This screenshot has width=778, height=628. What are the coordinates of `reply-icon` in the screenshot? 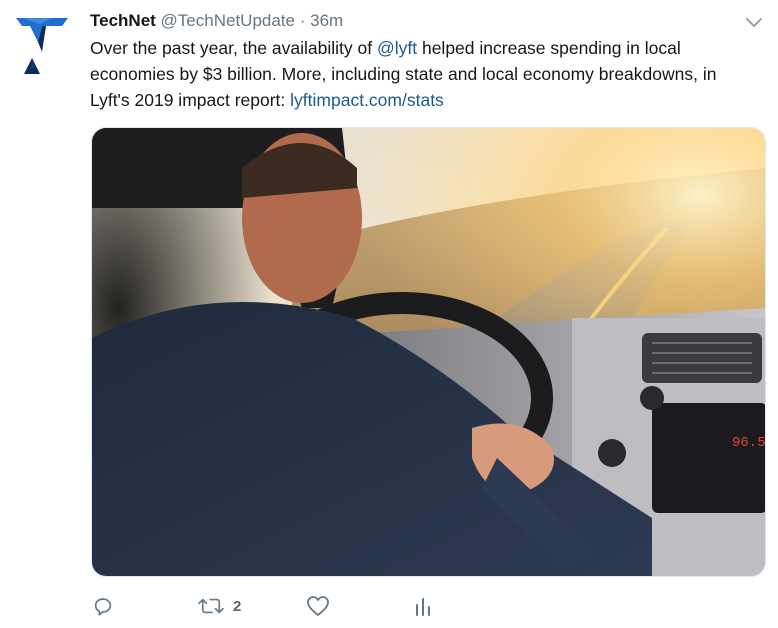 It's located at (103, 607).